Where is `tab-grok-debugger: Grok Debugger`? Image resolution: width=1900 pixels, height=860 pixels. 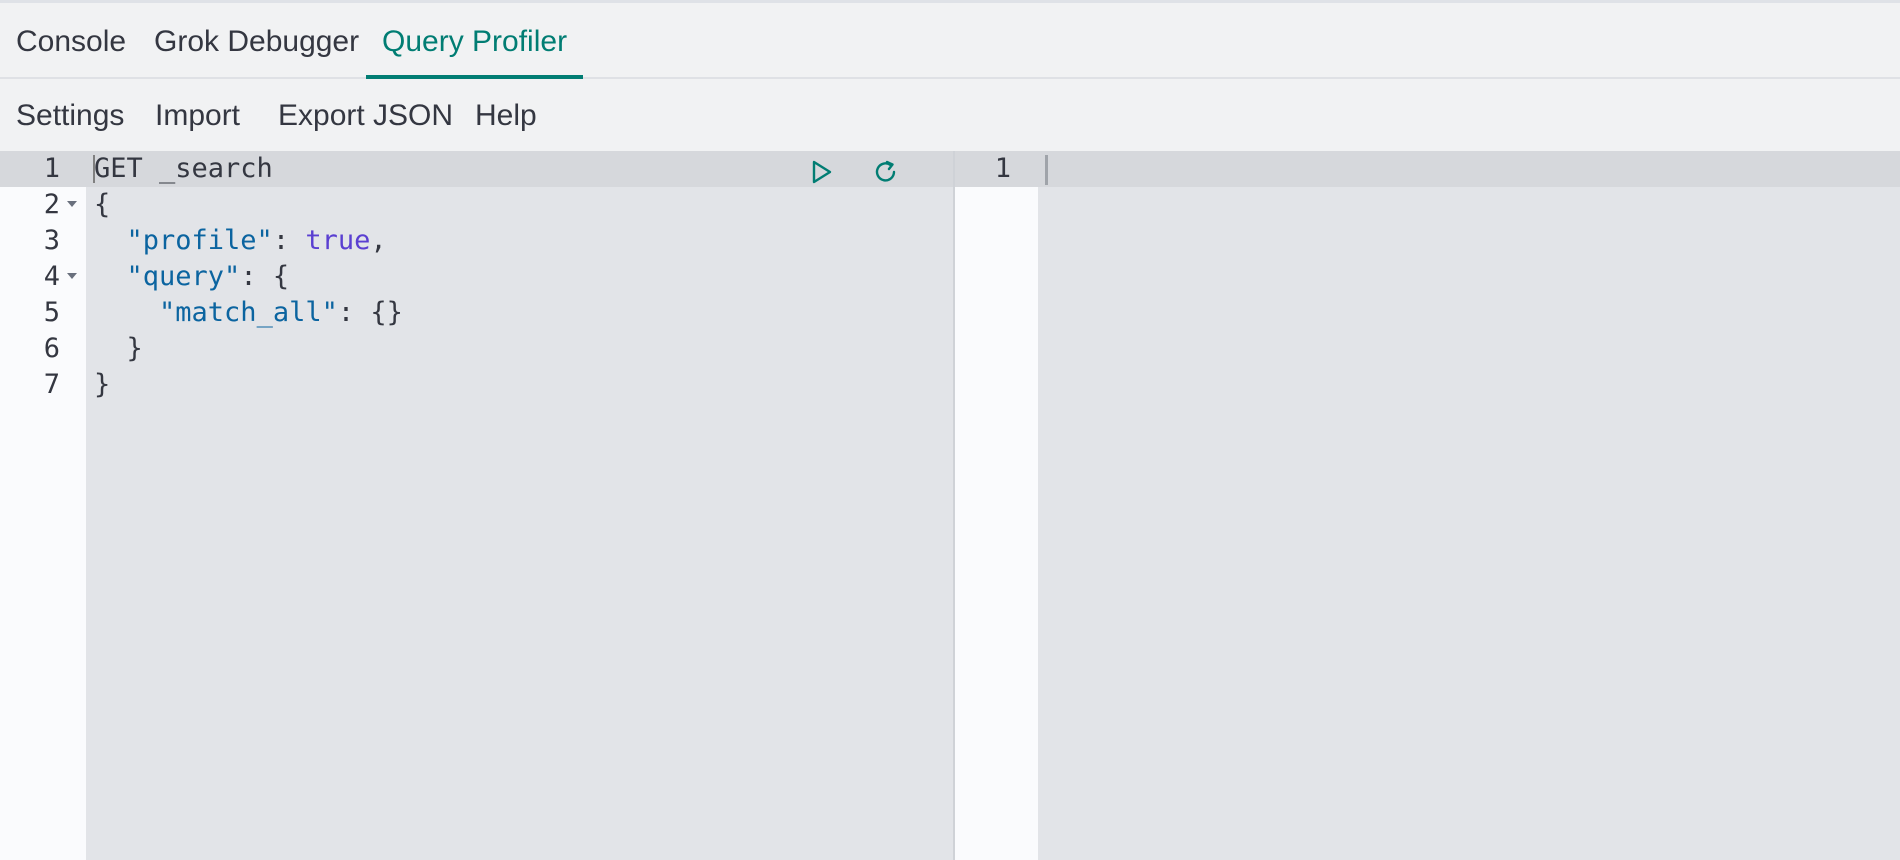
tab-grok-debugger: Grok Debugger is located at coordinates (256, 40).